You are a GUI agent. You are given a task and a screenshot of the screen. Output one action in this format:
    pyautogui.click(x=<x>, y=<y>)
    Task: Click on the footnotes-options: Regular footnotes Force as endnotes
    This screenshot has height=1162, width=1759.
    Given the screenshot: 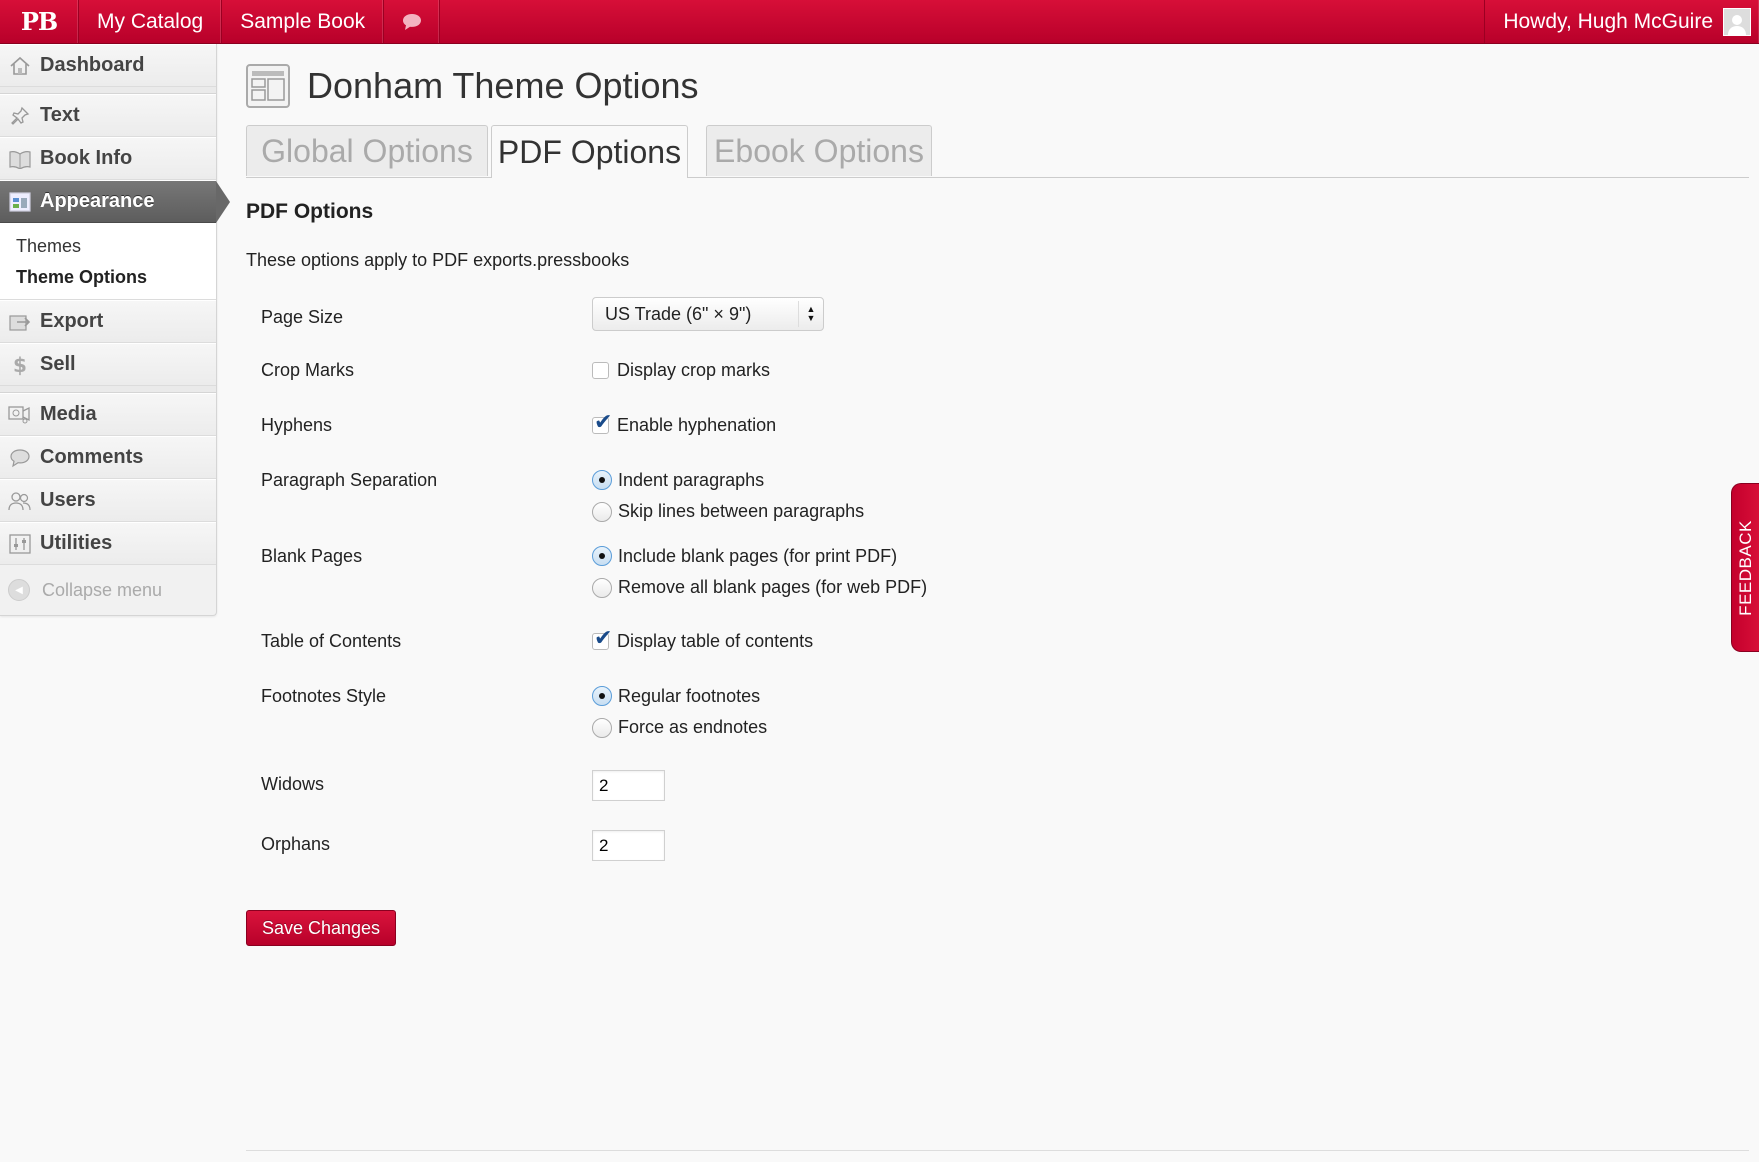 What is the action you would take?
    pyautogui.click(x=679, y=728)
    